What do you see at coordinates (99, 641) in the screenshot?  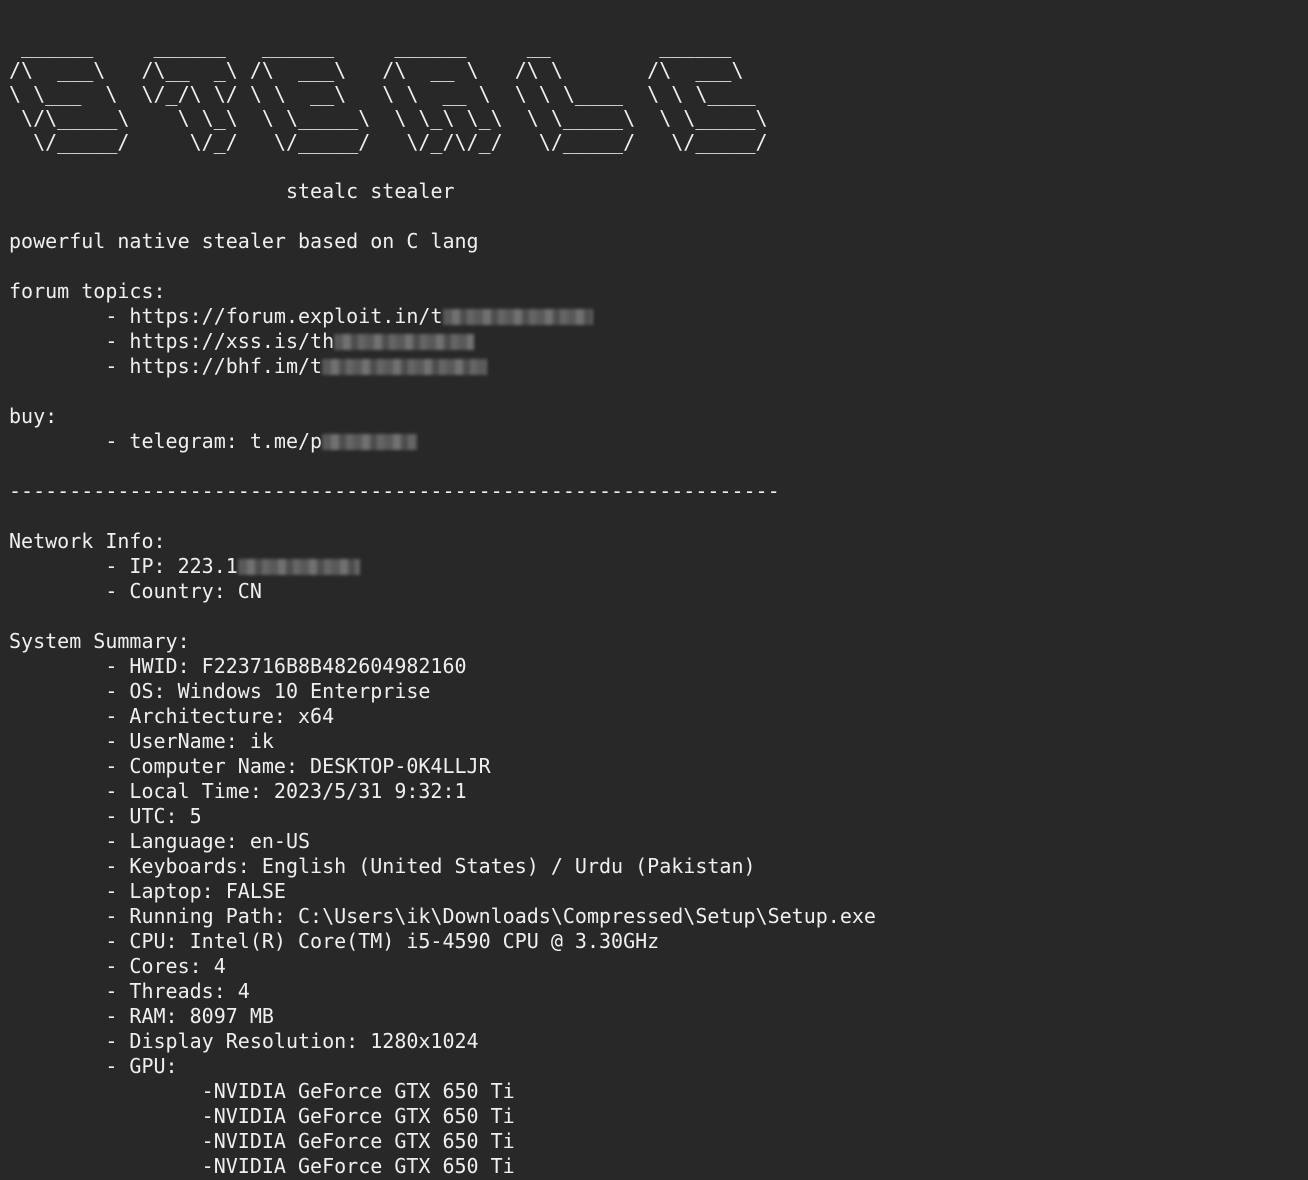 I see `system-heading: System Summary:` at bounding box center [99, 641].